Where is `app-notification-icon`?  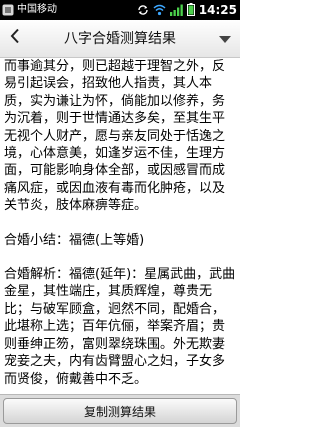
app-notification-icon is located at coordinates (8, 10).